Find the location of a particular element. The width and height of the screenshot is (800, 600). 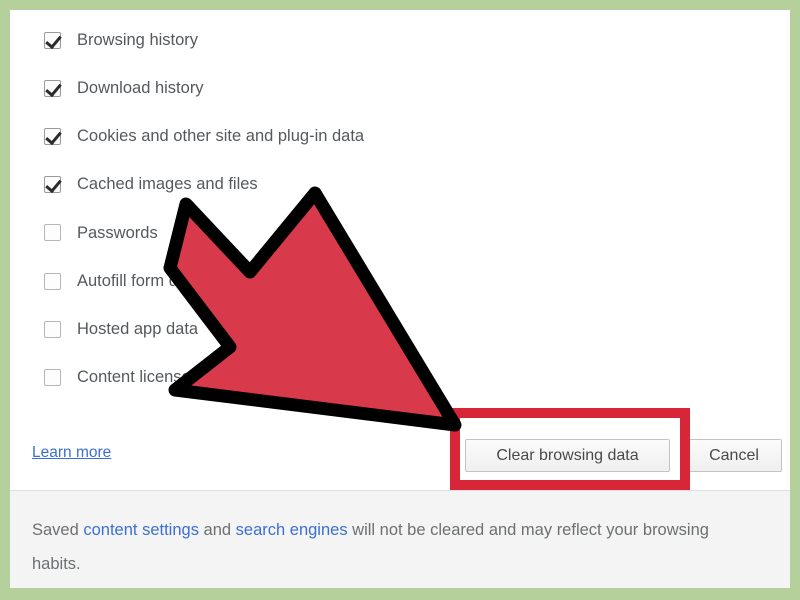

checkbox-row: Passwords is located at coordinates (101, 233).